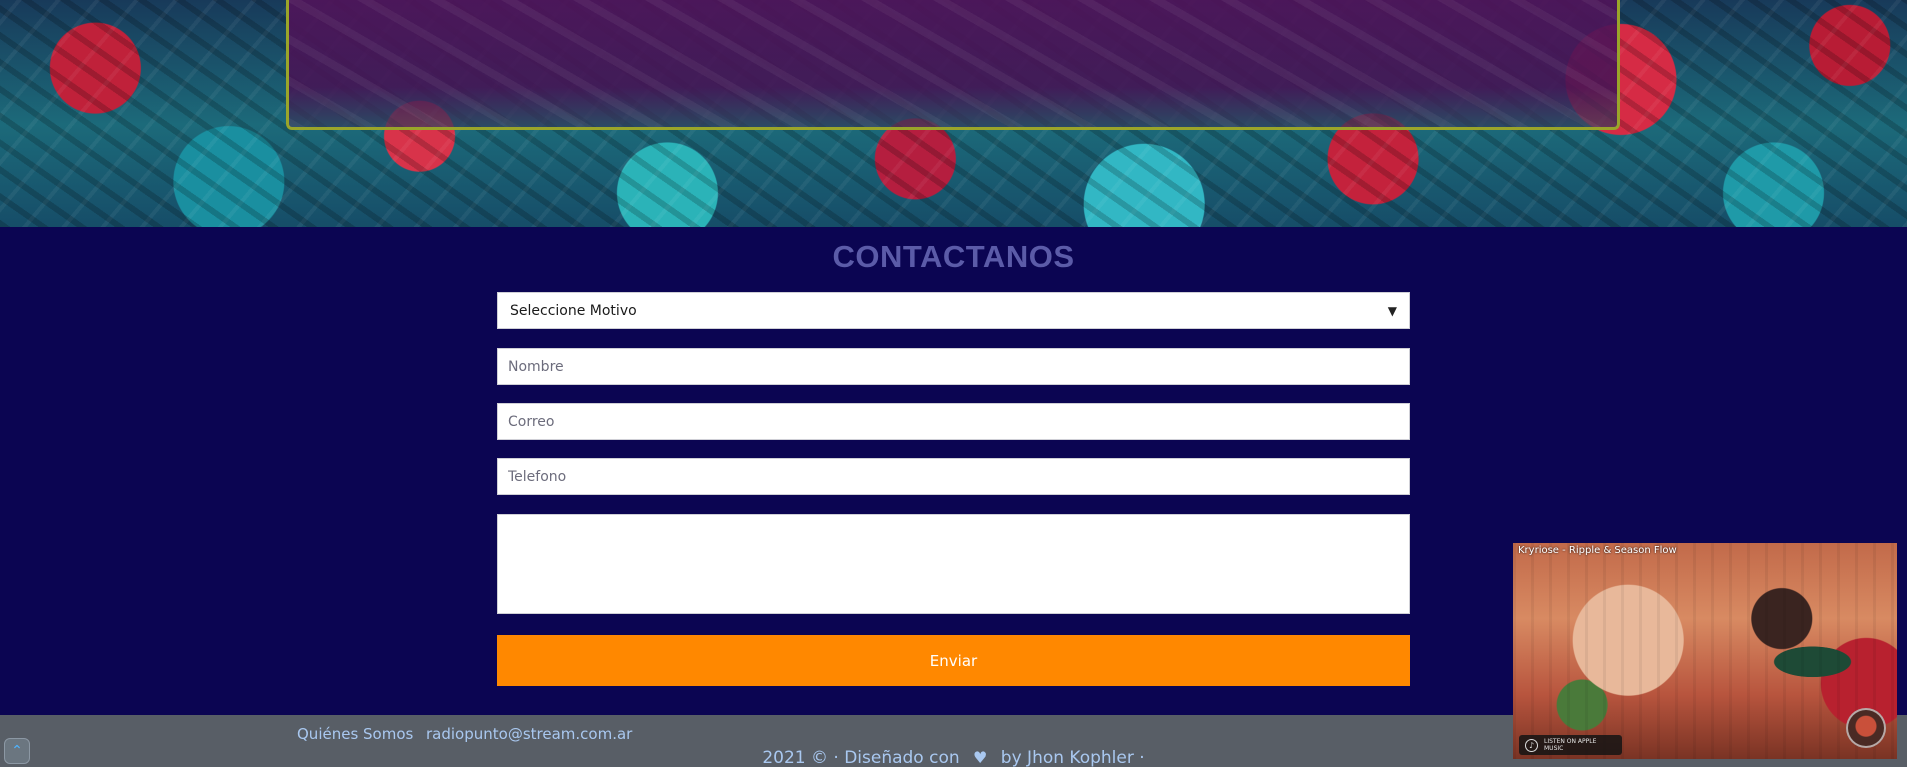  I want to click on chevron-down-icon: ▼, so click(1392, 310).